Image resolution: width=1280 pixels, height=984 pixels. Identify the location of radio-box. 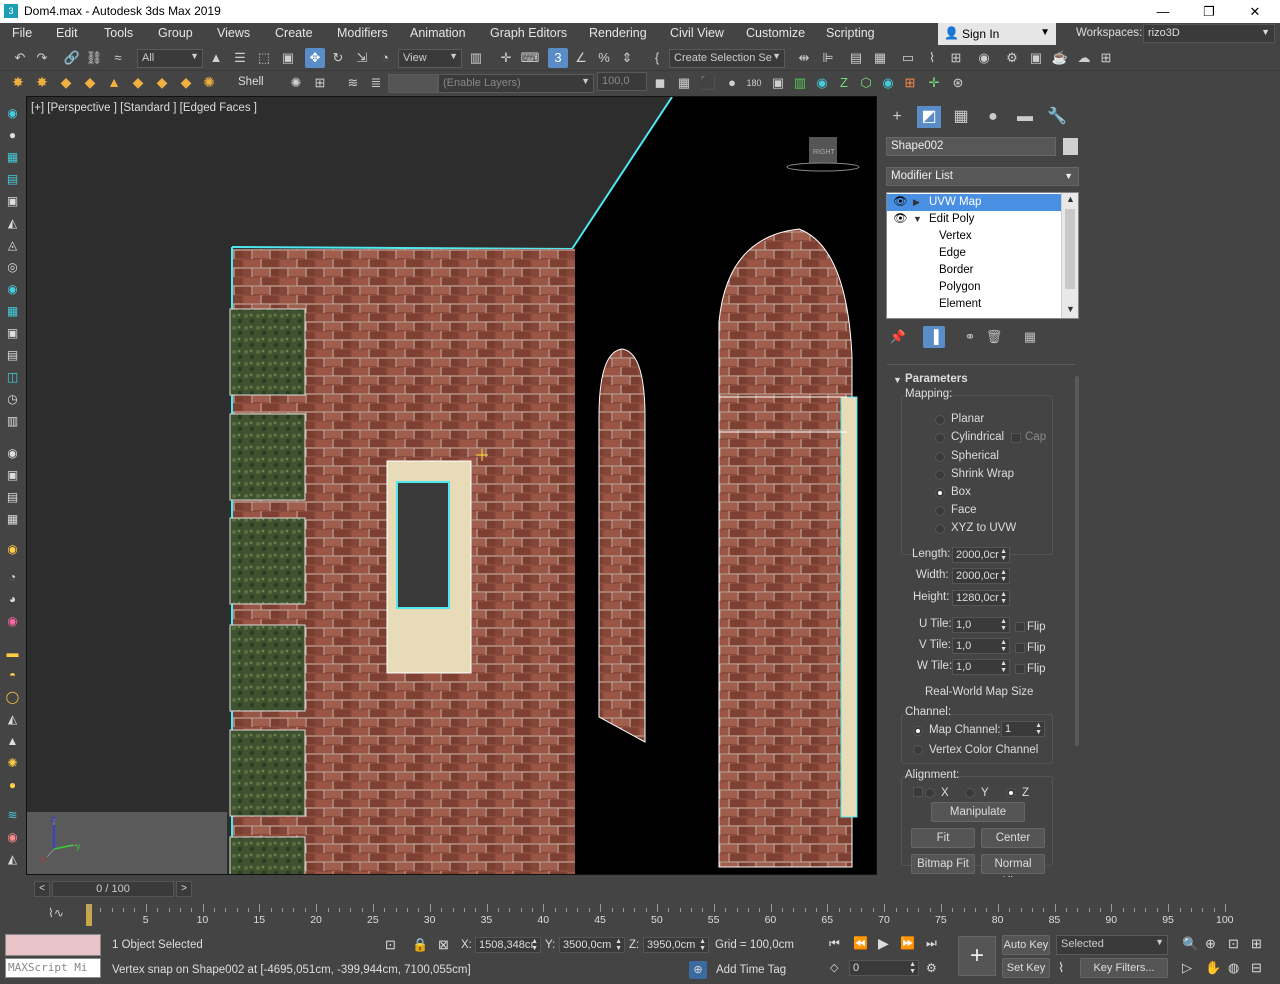
(940, 493).